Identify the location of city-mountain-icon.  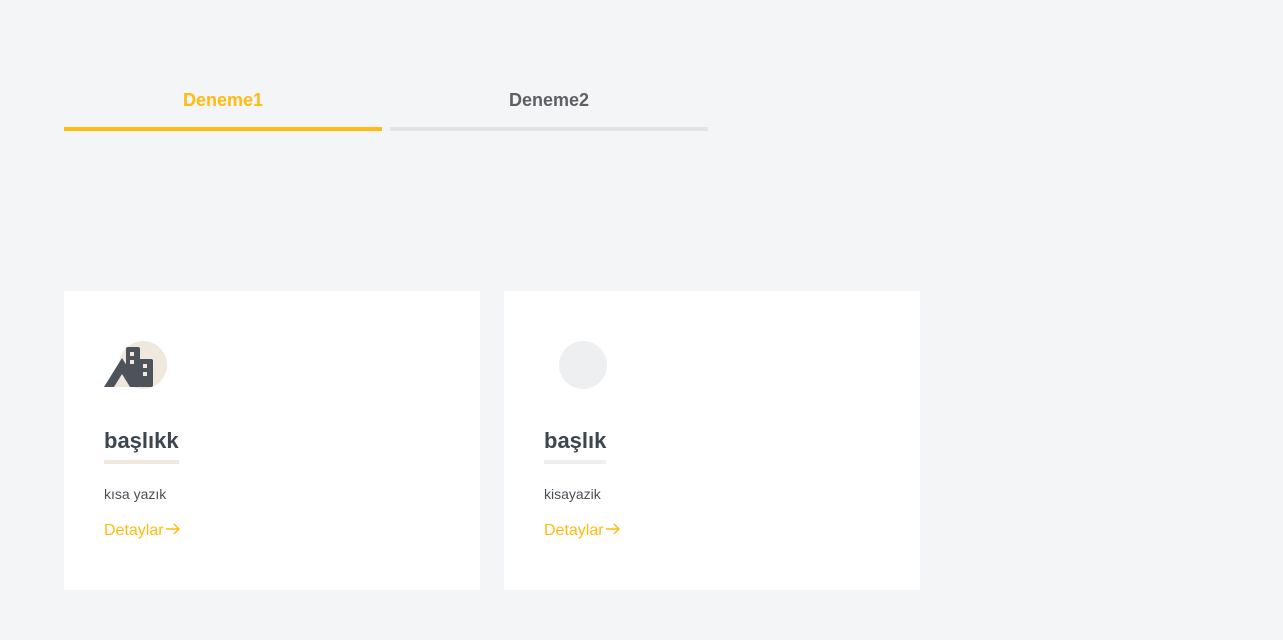
(139, 366).